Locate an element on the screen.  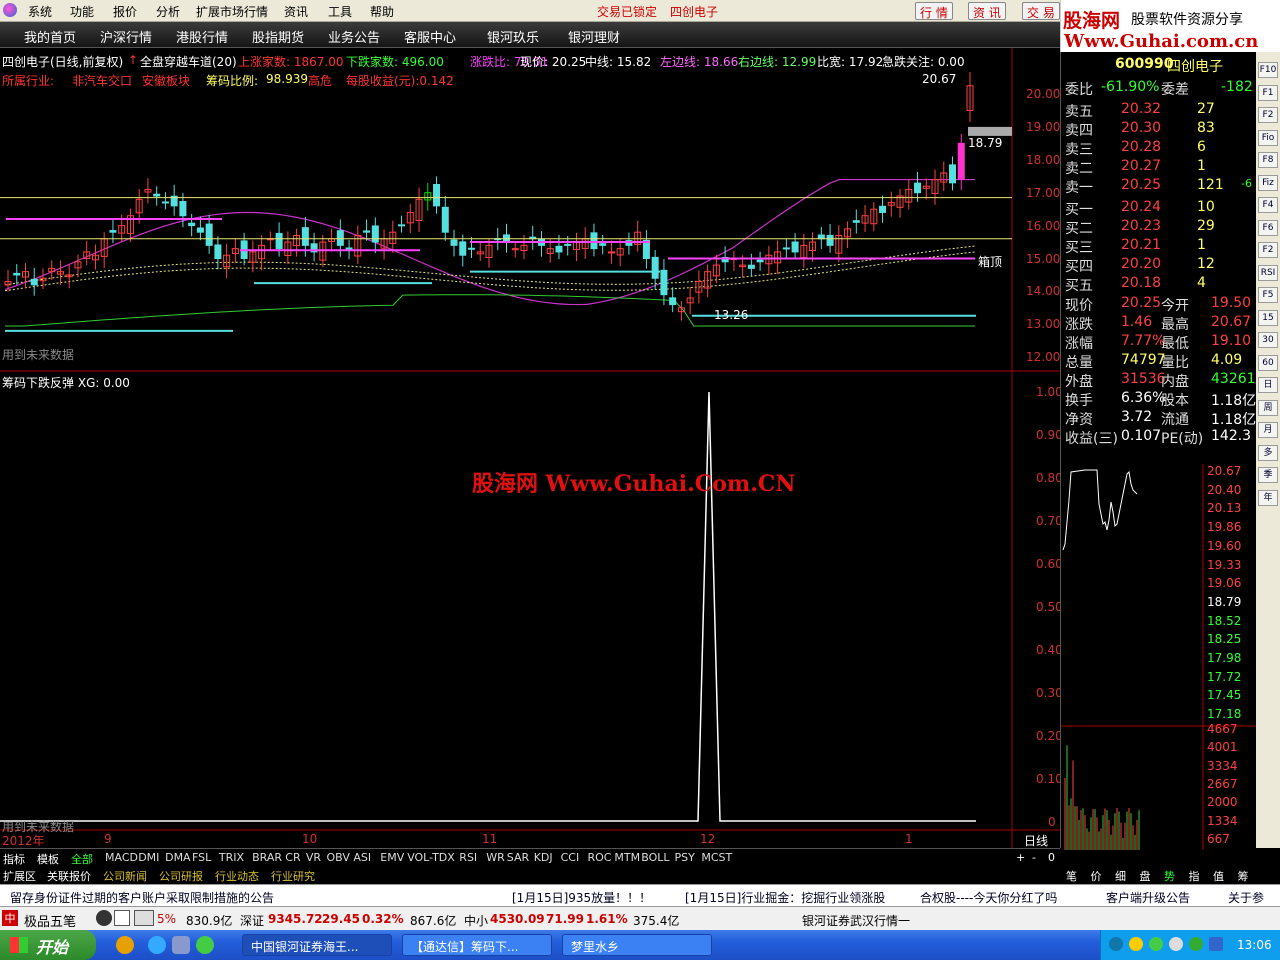
indicator-tab: WR is located at coordinates (495, 857).